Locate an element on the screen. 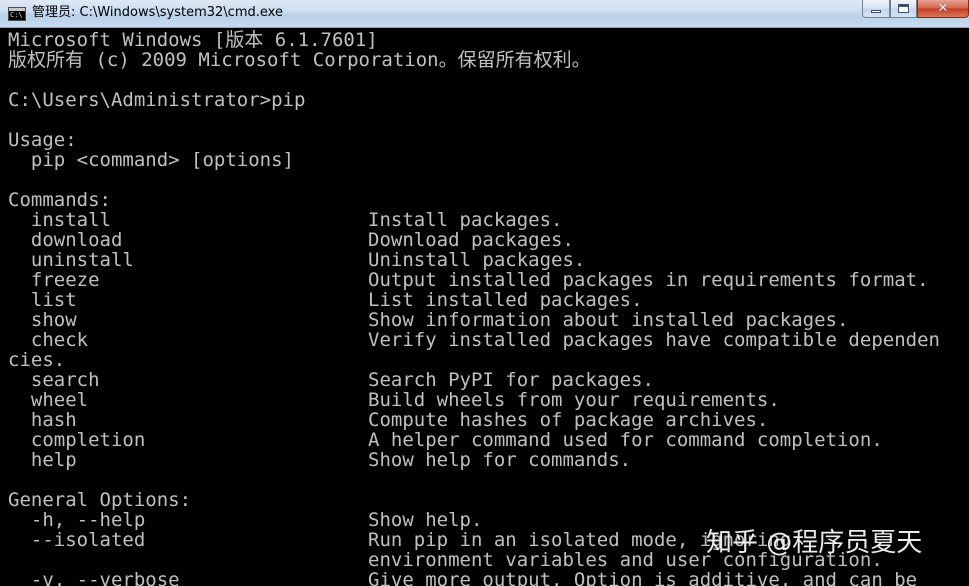  command-name: download is located at coordinates (65, 240).